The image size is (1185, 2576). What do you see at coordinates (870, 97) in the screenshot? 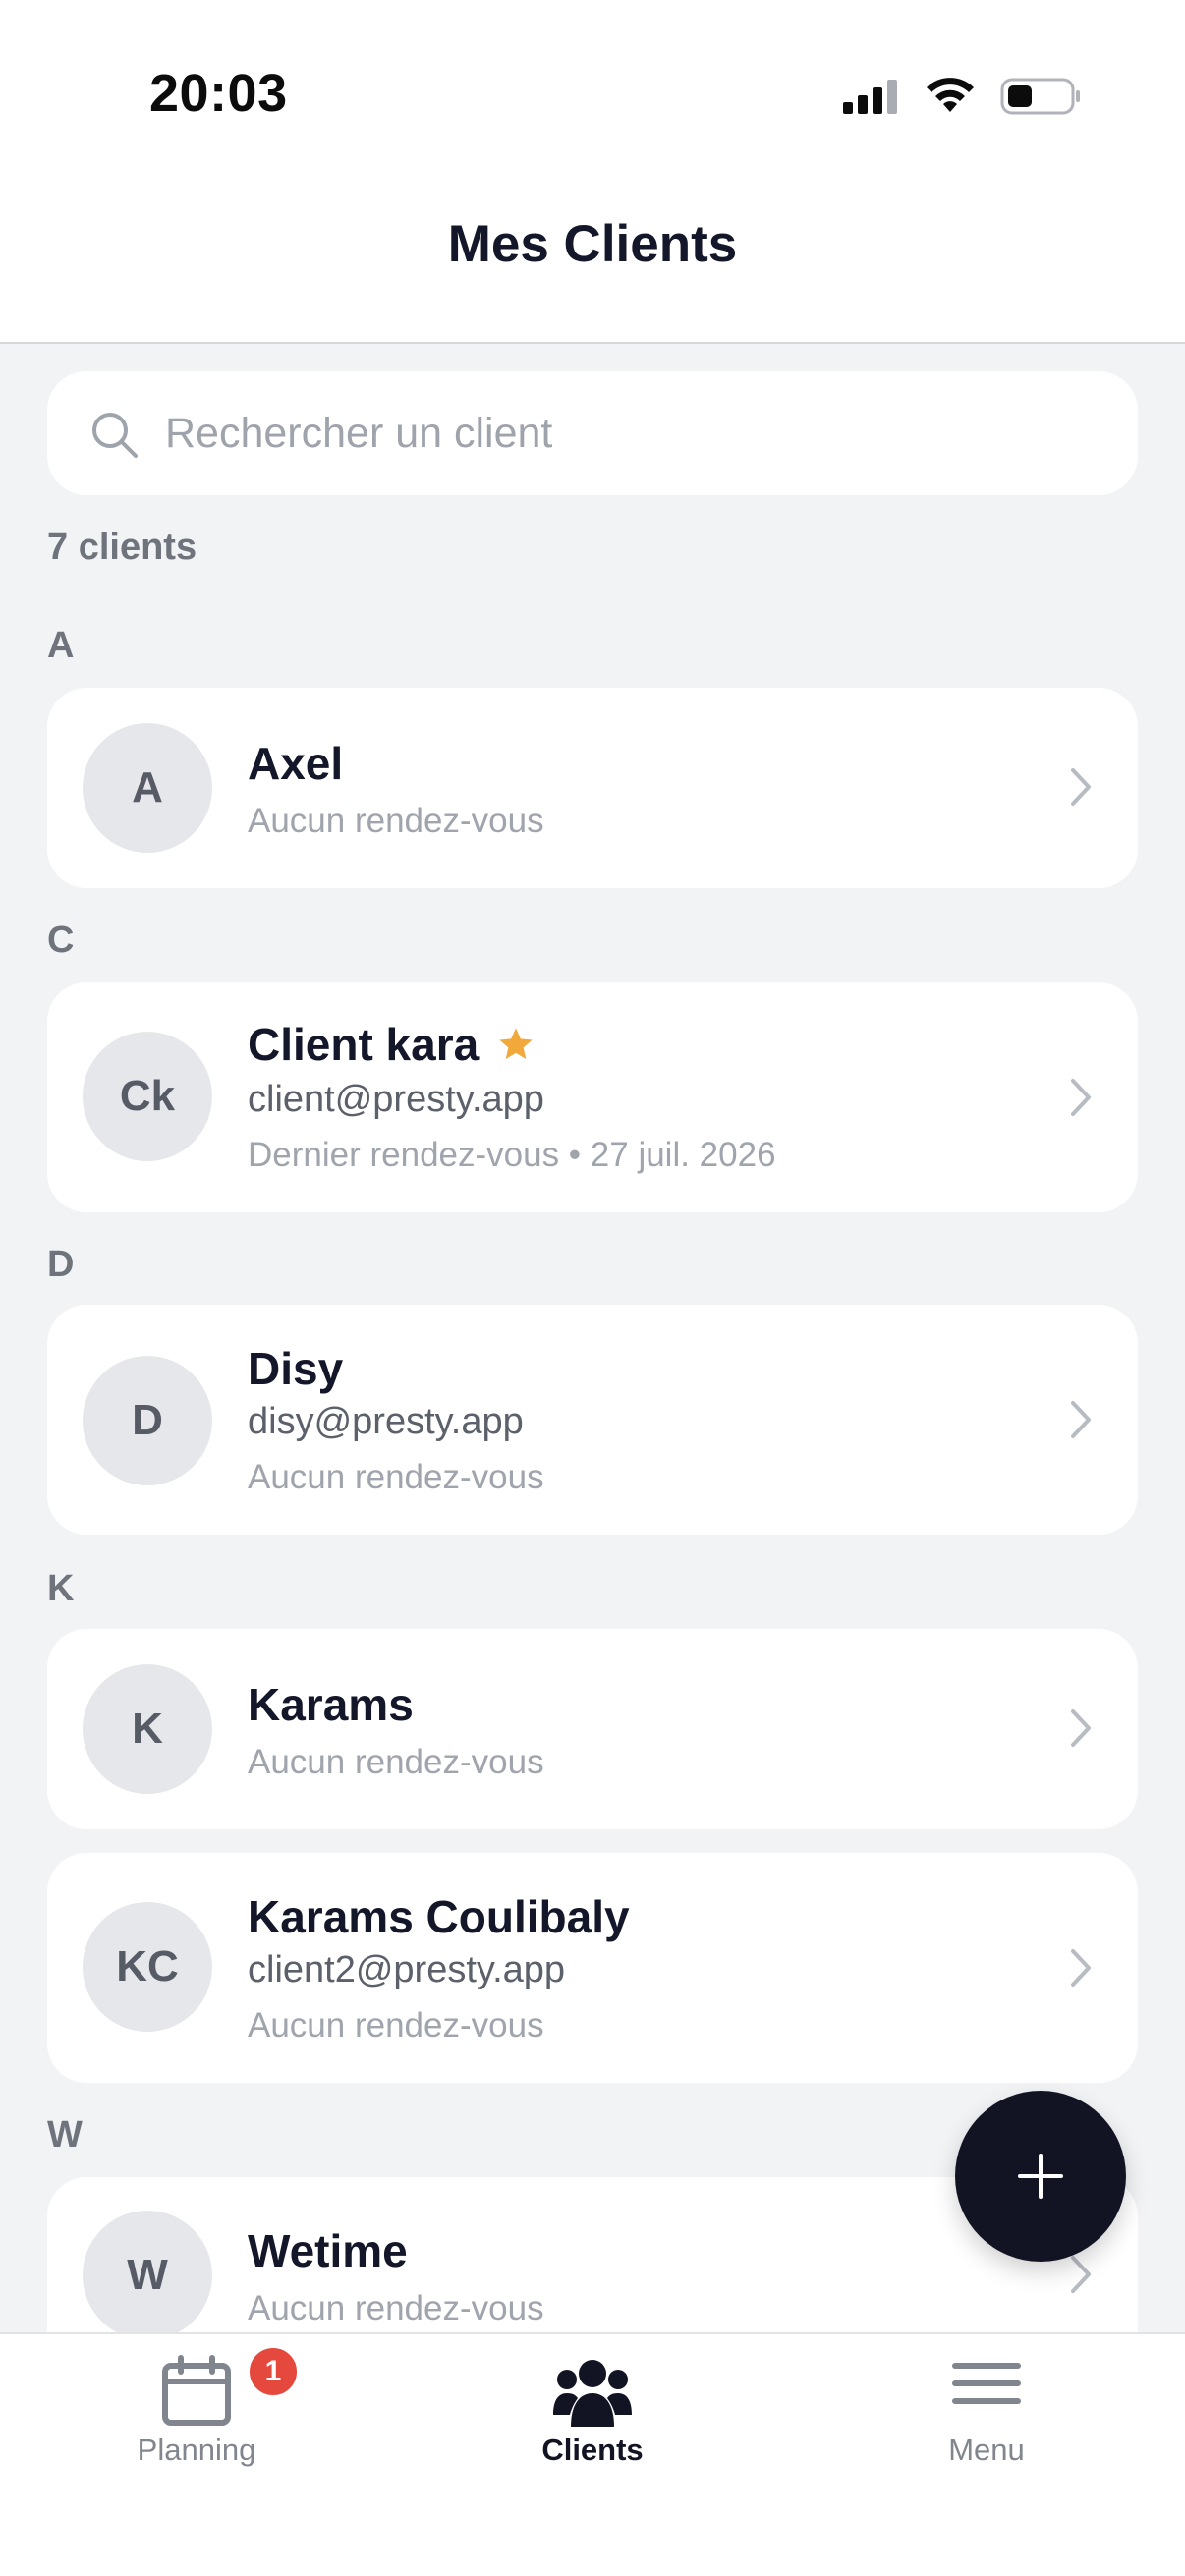
I see `cellular-signal-icon` at bounding box center [870, 97].